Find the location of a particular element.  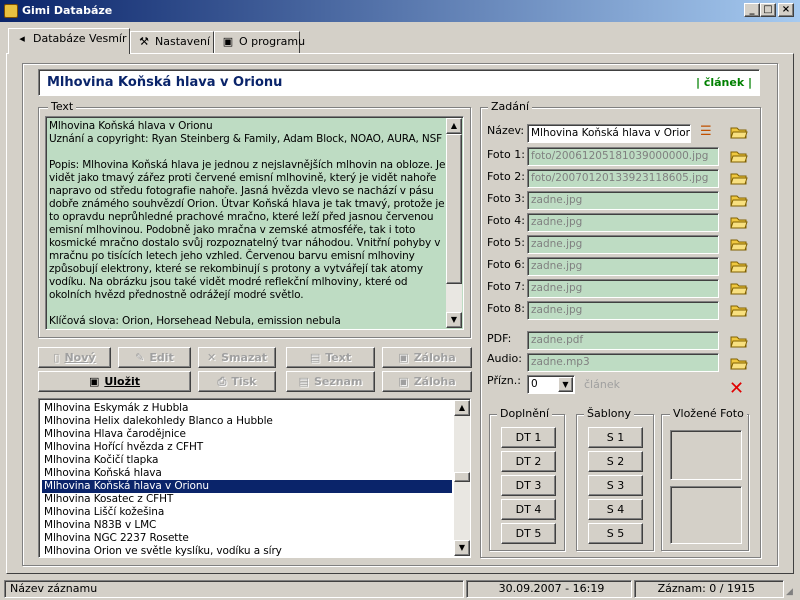

backup-button: ▣ Záloha is located at coordinates (427, 357).